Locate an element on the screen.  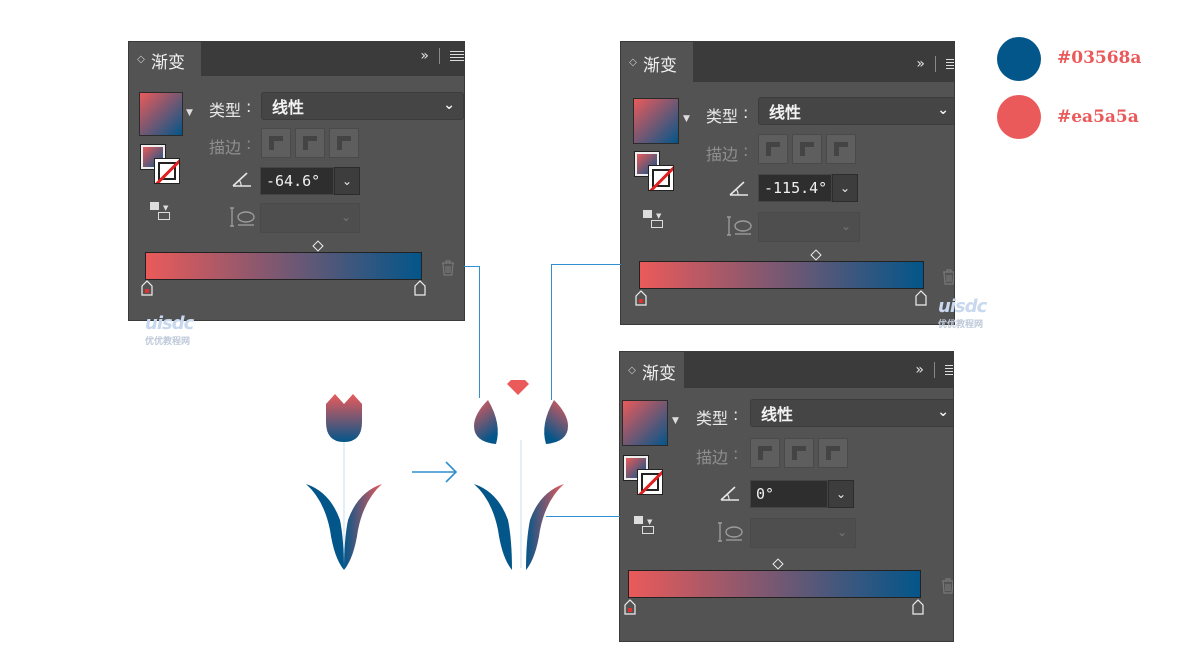
angle-input: -115.4° is located at coordinates (795, 188).